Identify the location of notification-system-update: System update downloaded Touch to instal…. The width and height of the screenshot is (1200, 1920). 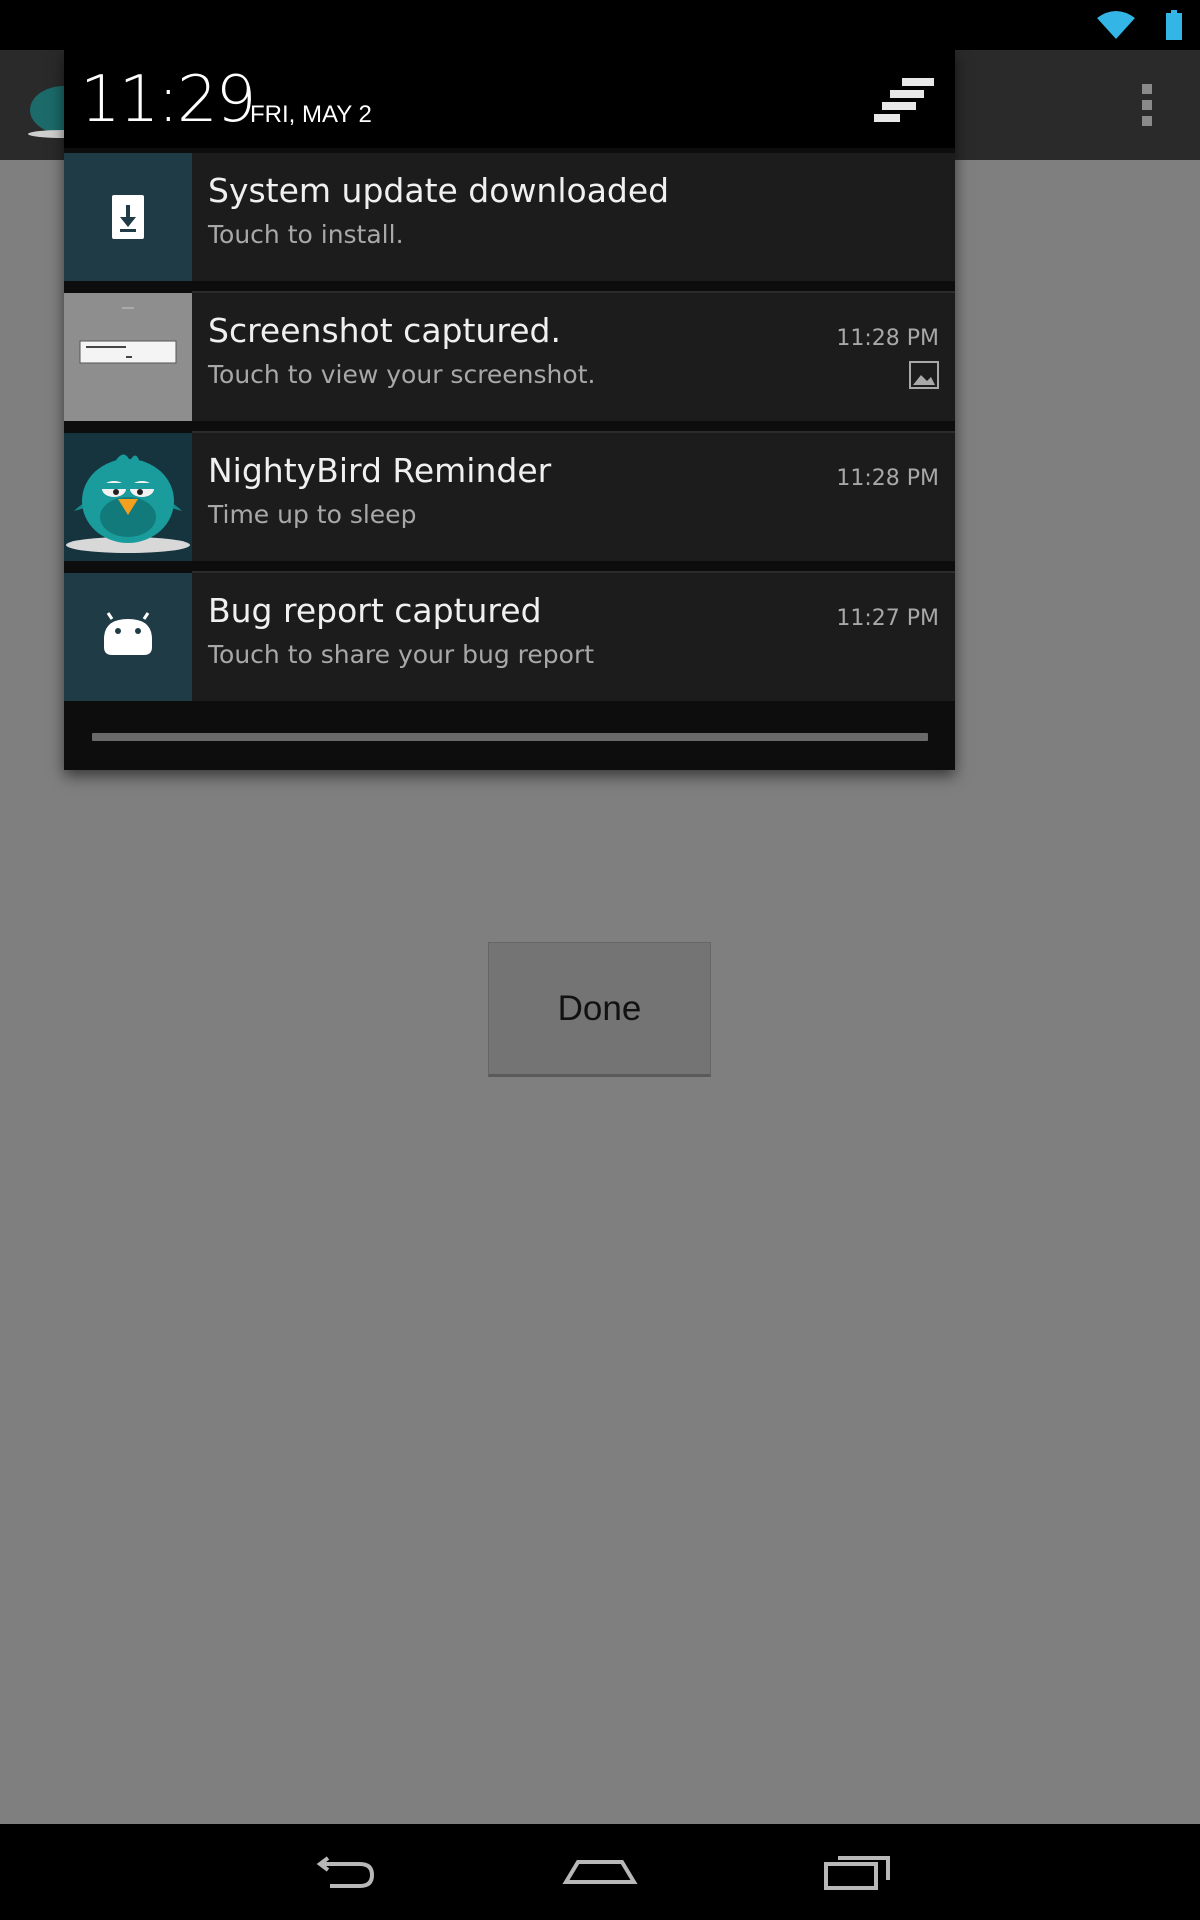
(509, 217).